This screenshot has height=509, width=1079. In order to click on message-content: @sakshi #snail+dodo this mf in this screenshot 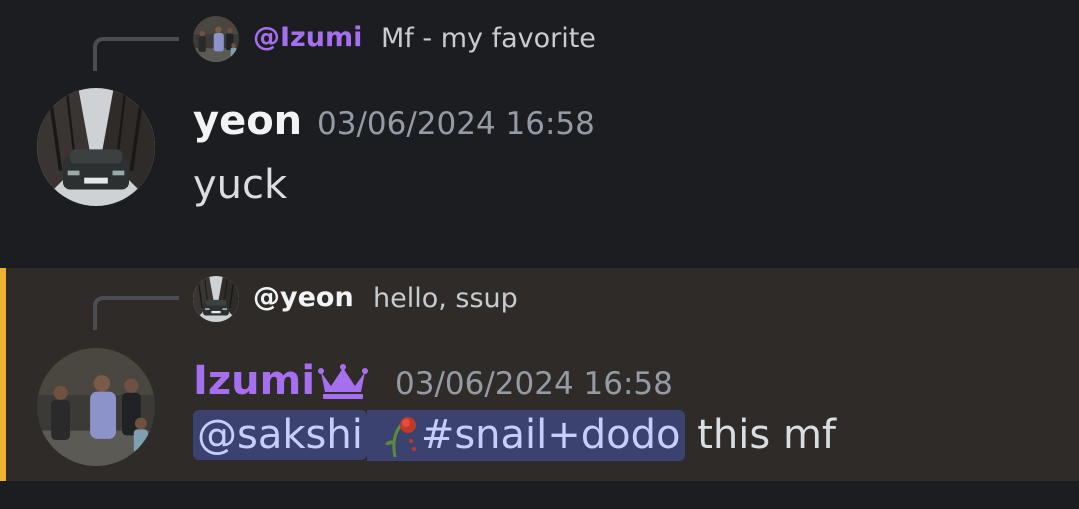, I will do `click(514, 435)`.